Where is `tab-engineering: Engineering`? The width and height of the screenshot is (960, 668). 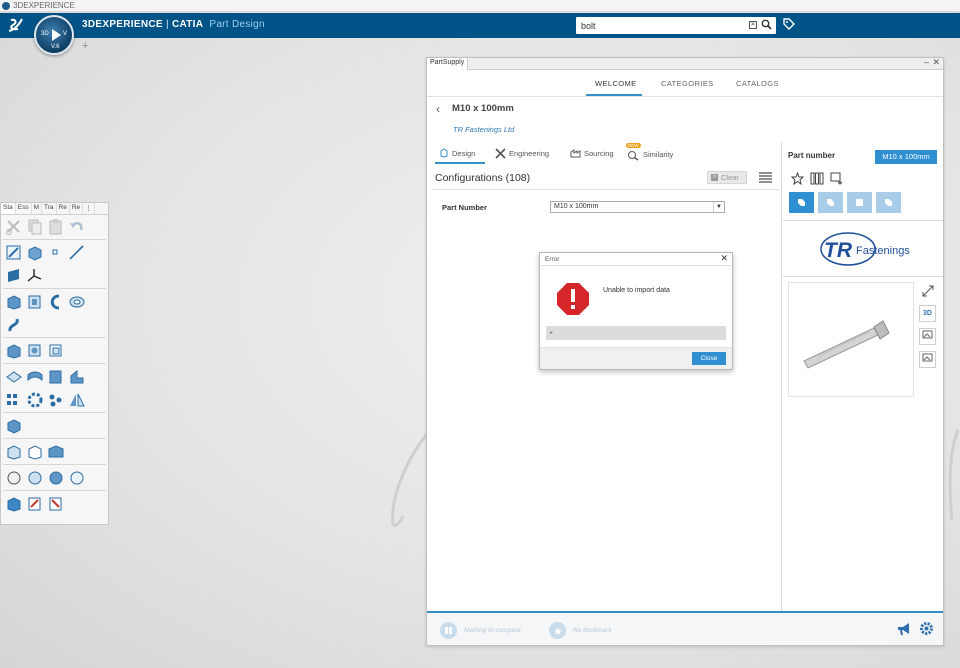
tab-engineering: Engineering is located at coordinates (522, 153).